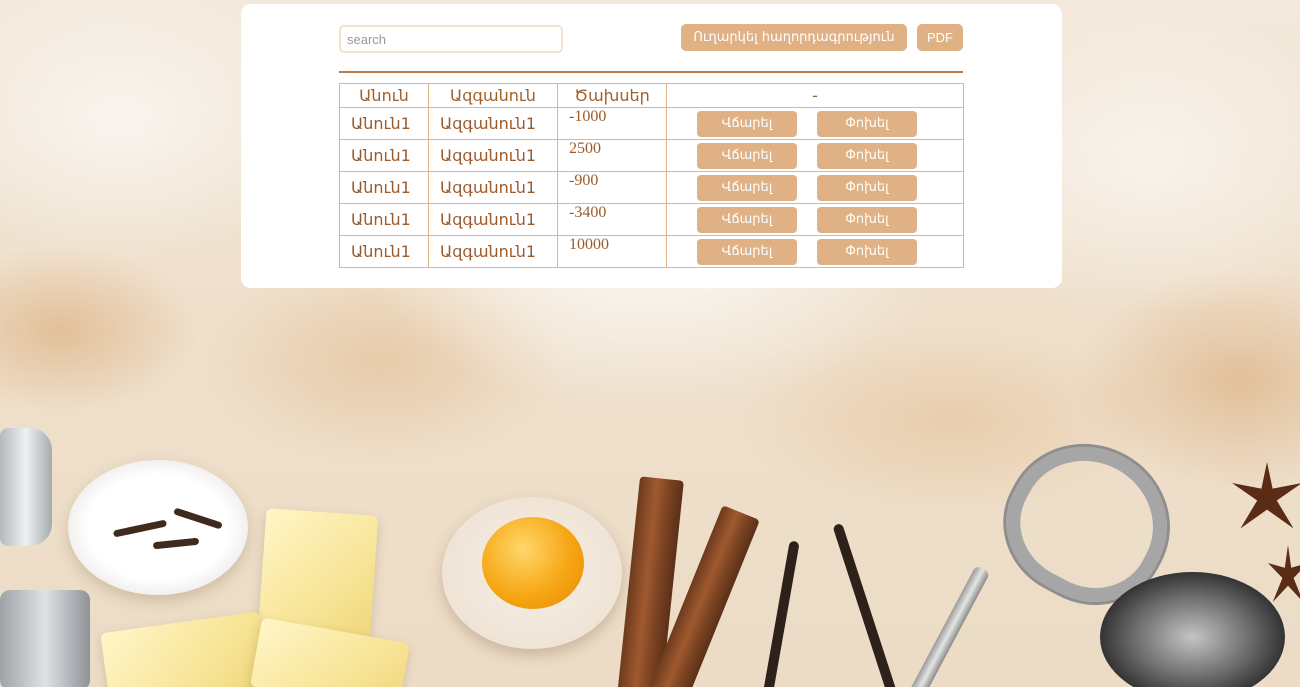 The width and height of the screenshot is (1300, 687). Describe the element at coordinates (493, 95) in the screenshot. I see `column-header-surname: Ազգանուն` at that location.